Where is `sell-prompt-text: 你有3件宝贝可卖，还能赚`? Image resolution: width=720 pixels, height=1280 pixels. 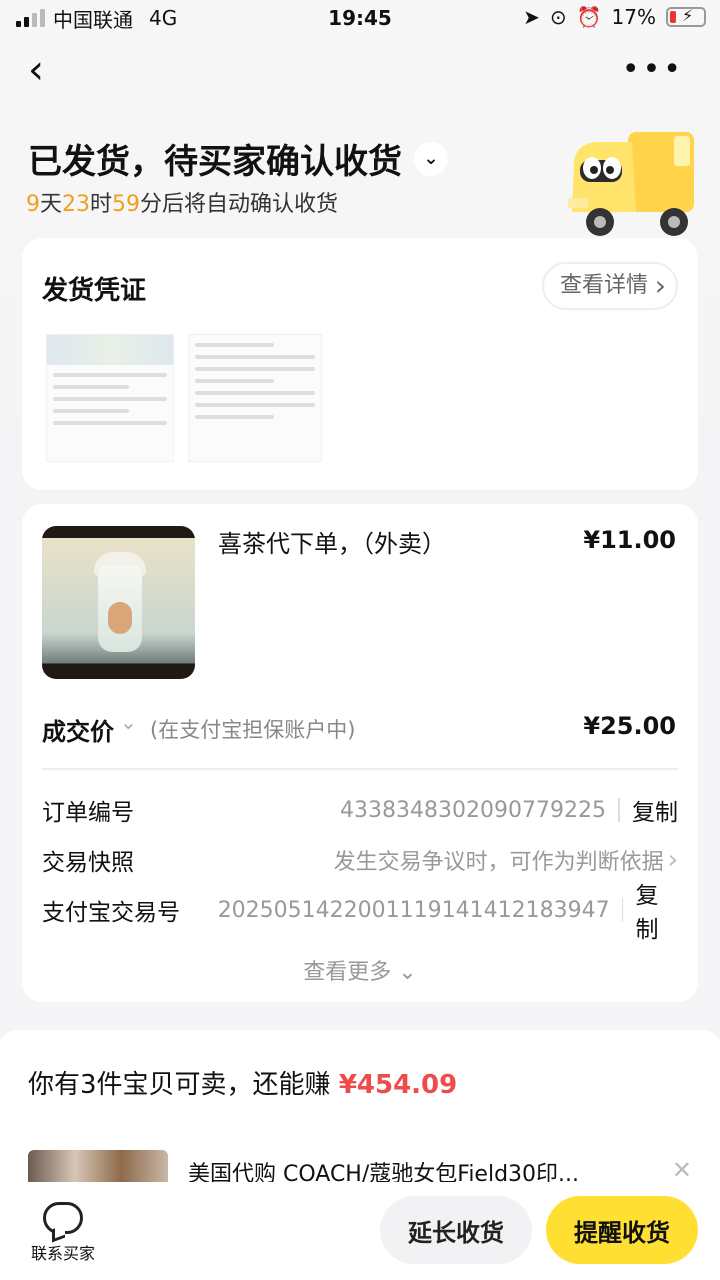
sell-prompt-text: 你有3件宝贝可卖，还能赚 is located at coordinates (179, 1085).